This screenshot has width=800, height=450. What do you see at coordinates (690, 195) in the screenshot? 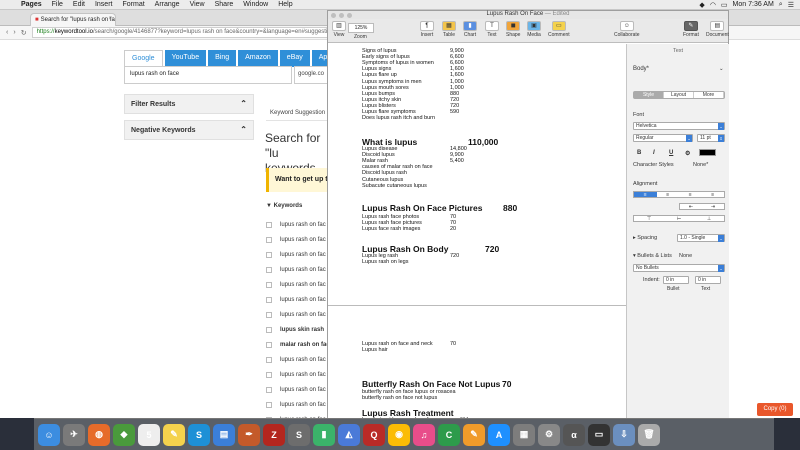
I see `align-right-icon: ≡` at bounding box center [690, 195].